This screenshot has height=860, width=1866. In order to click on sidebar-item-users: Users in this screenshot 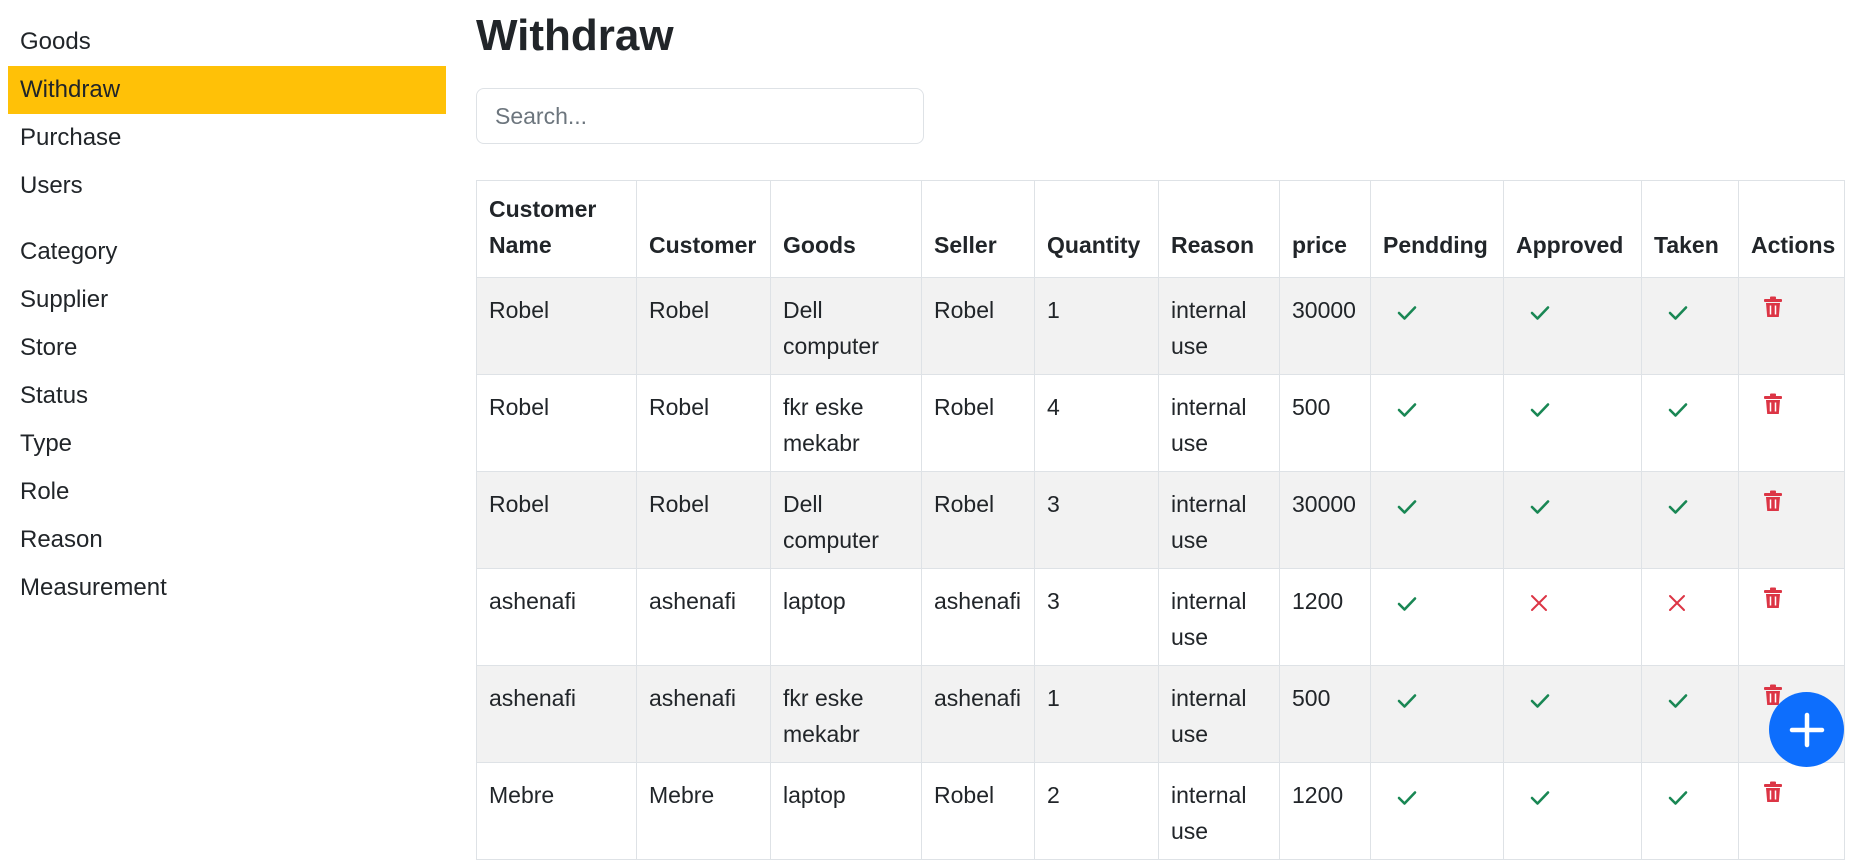, I will do `click(227, 186)`.